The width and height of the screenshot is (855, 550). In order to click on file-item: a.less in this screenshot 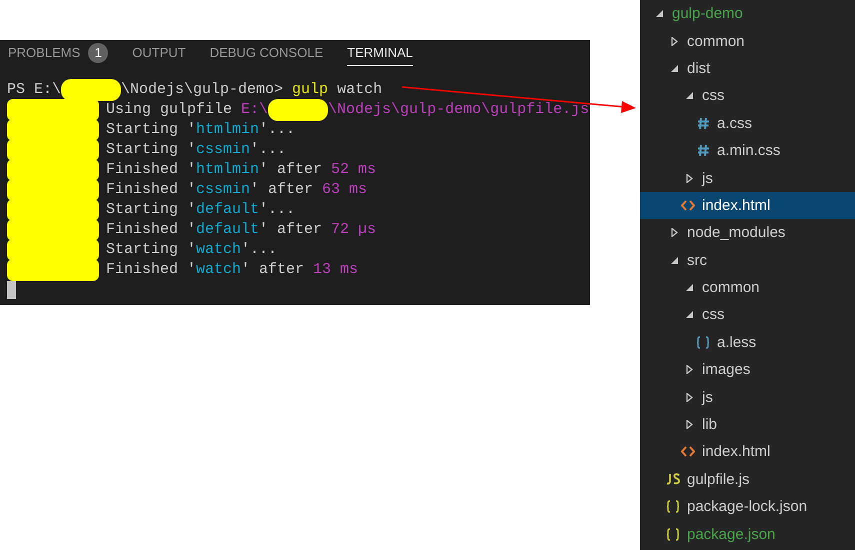, I will do `click(747, 342)`.